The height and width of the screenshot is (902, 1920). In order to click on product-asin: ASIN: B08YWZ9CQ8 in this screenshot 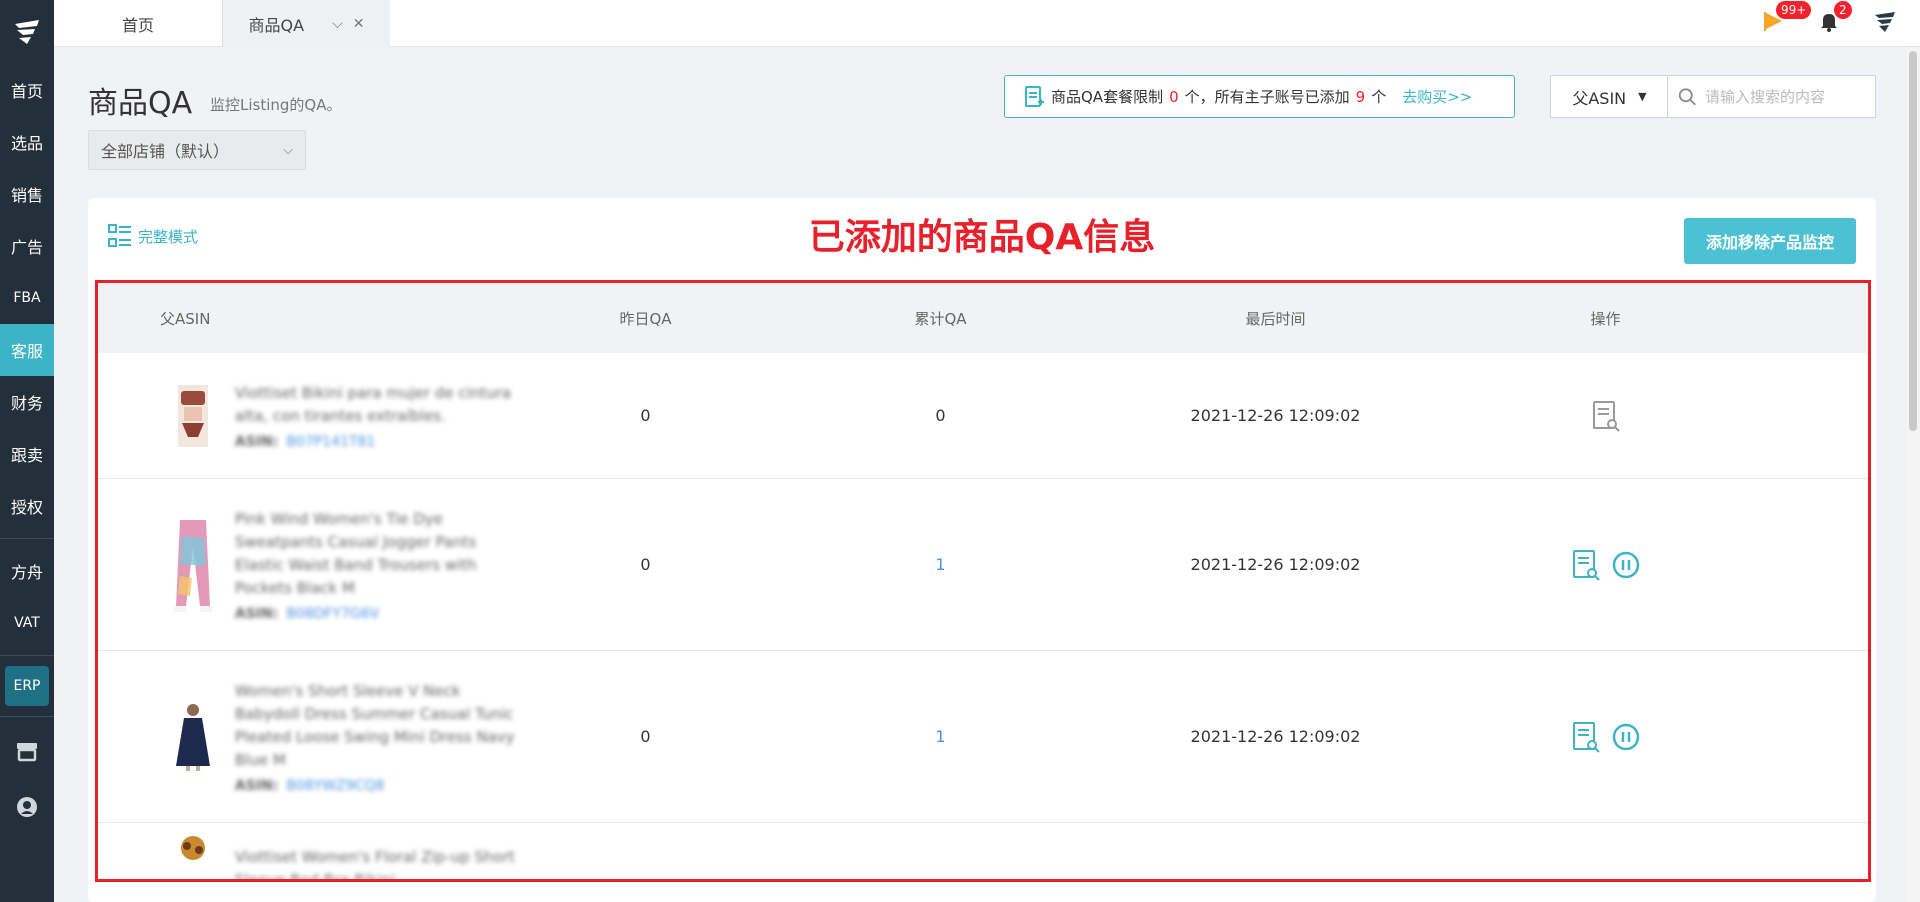, I will do `click(376, 786)`.